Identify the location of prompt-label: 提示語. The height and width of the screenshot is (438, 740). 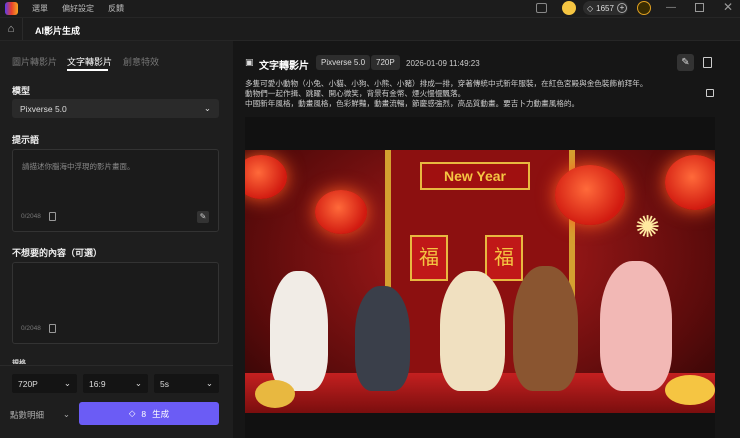
(26, 140).